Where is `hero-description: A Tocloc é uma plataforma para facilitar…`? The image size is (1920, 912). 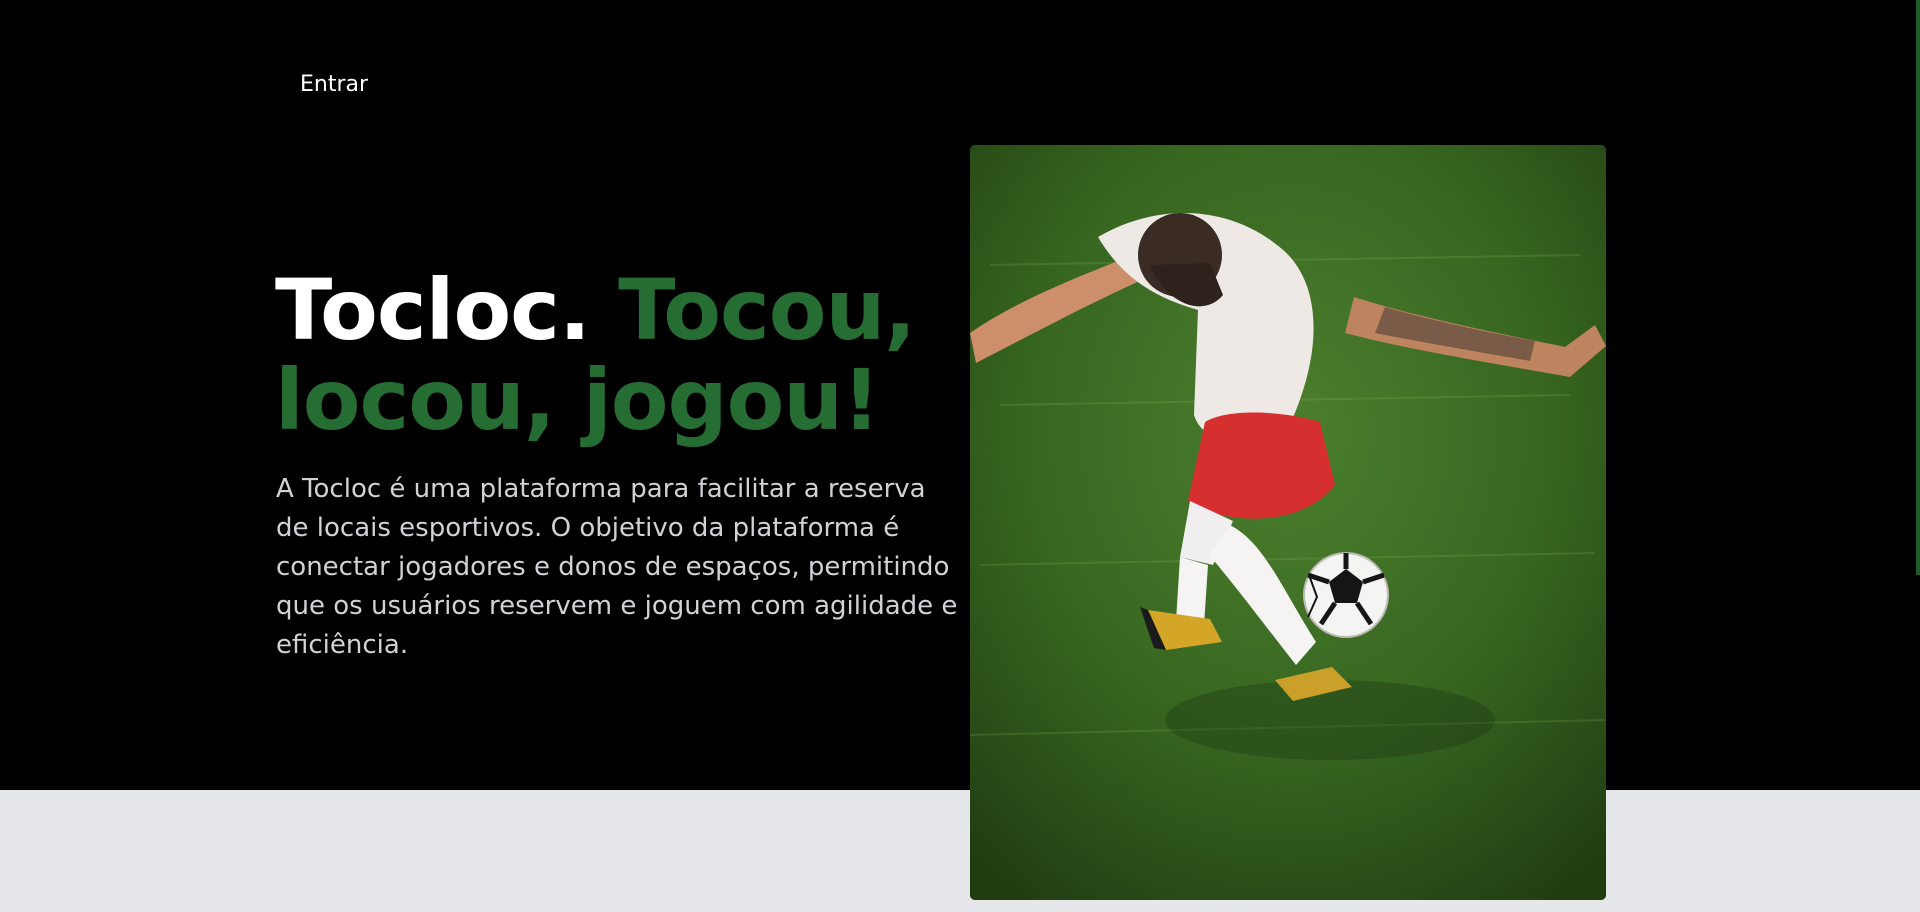
hero-description: A Tocloc é uma plataforma para facilitar… is located at coordinates (617, 567).